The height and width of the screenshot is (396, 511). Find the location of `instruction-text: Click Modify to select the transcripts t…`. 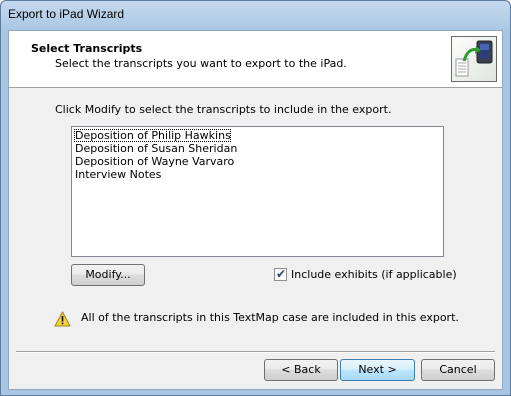

instruction-text: Click Modify to select the transcripts t… is located at coordinates (223, 109).